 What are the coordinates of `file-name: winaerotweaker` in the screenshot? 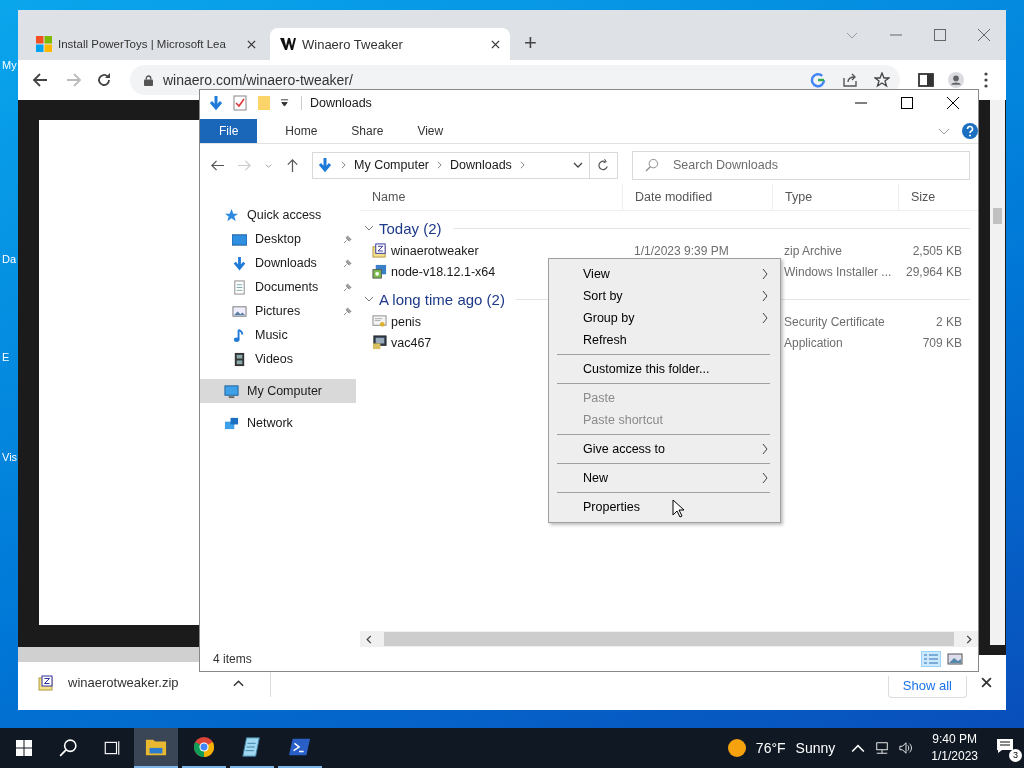 It's located at (435, 250).